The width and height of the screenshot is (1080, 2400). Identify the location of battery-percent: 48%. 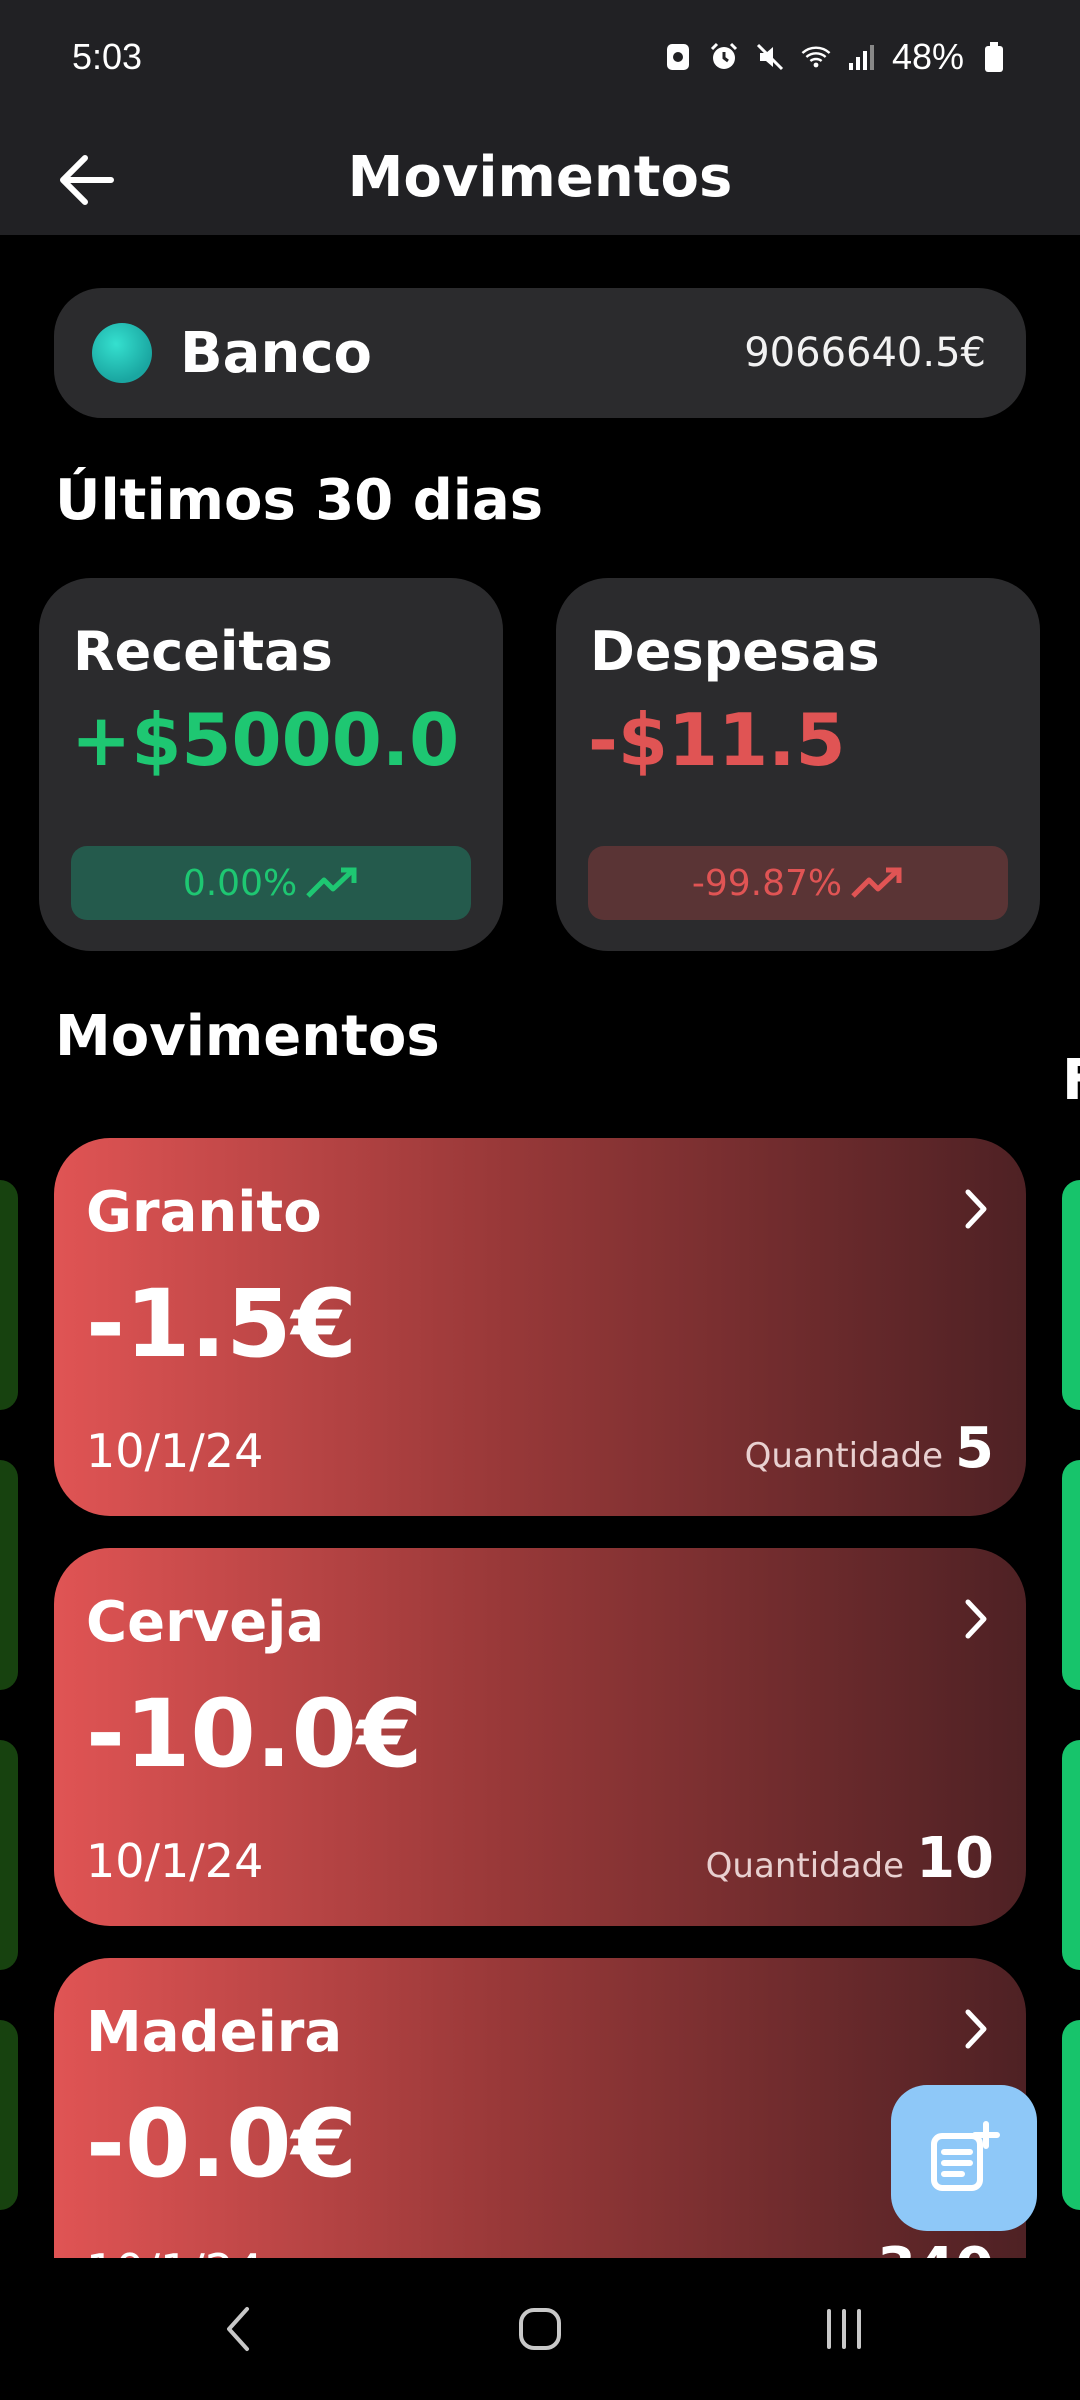
(927, 56).